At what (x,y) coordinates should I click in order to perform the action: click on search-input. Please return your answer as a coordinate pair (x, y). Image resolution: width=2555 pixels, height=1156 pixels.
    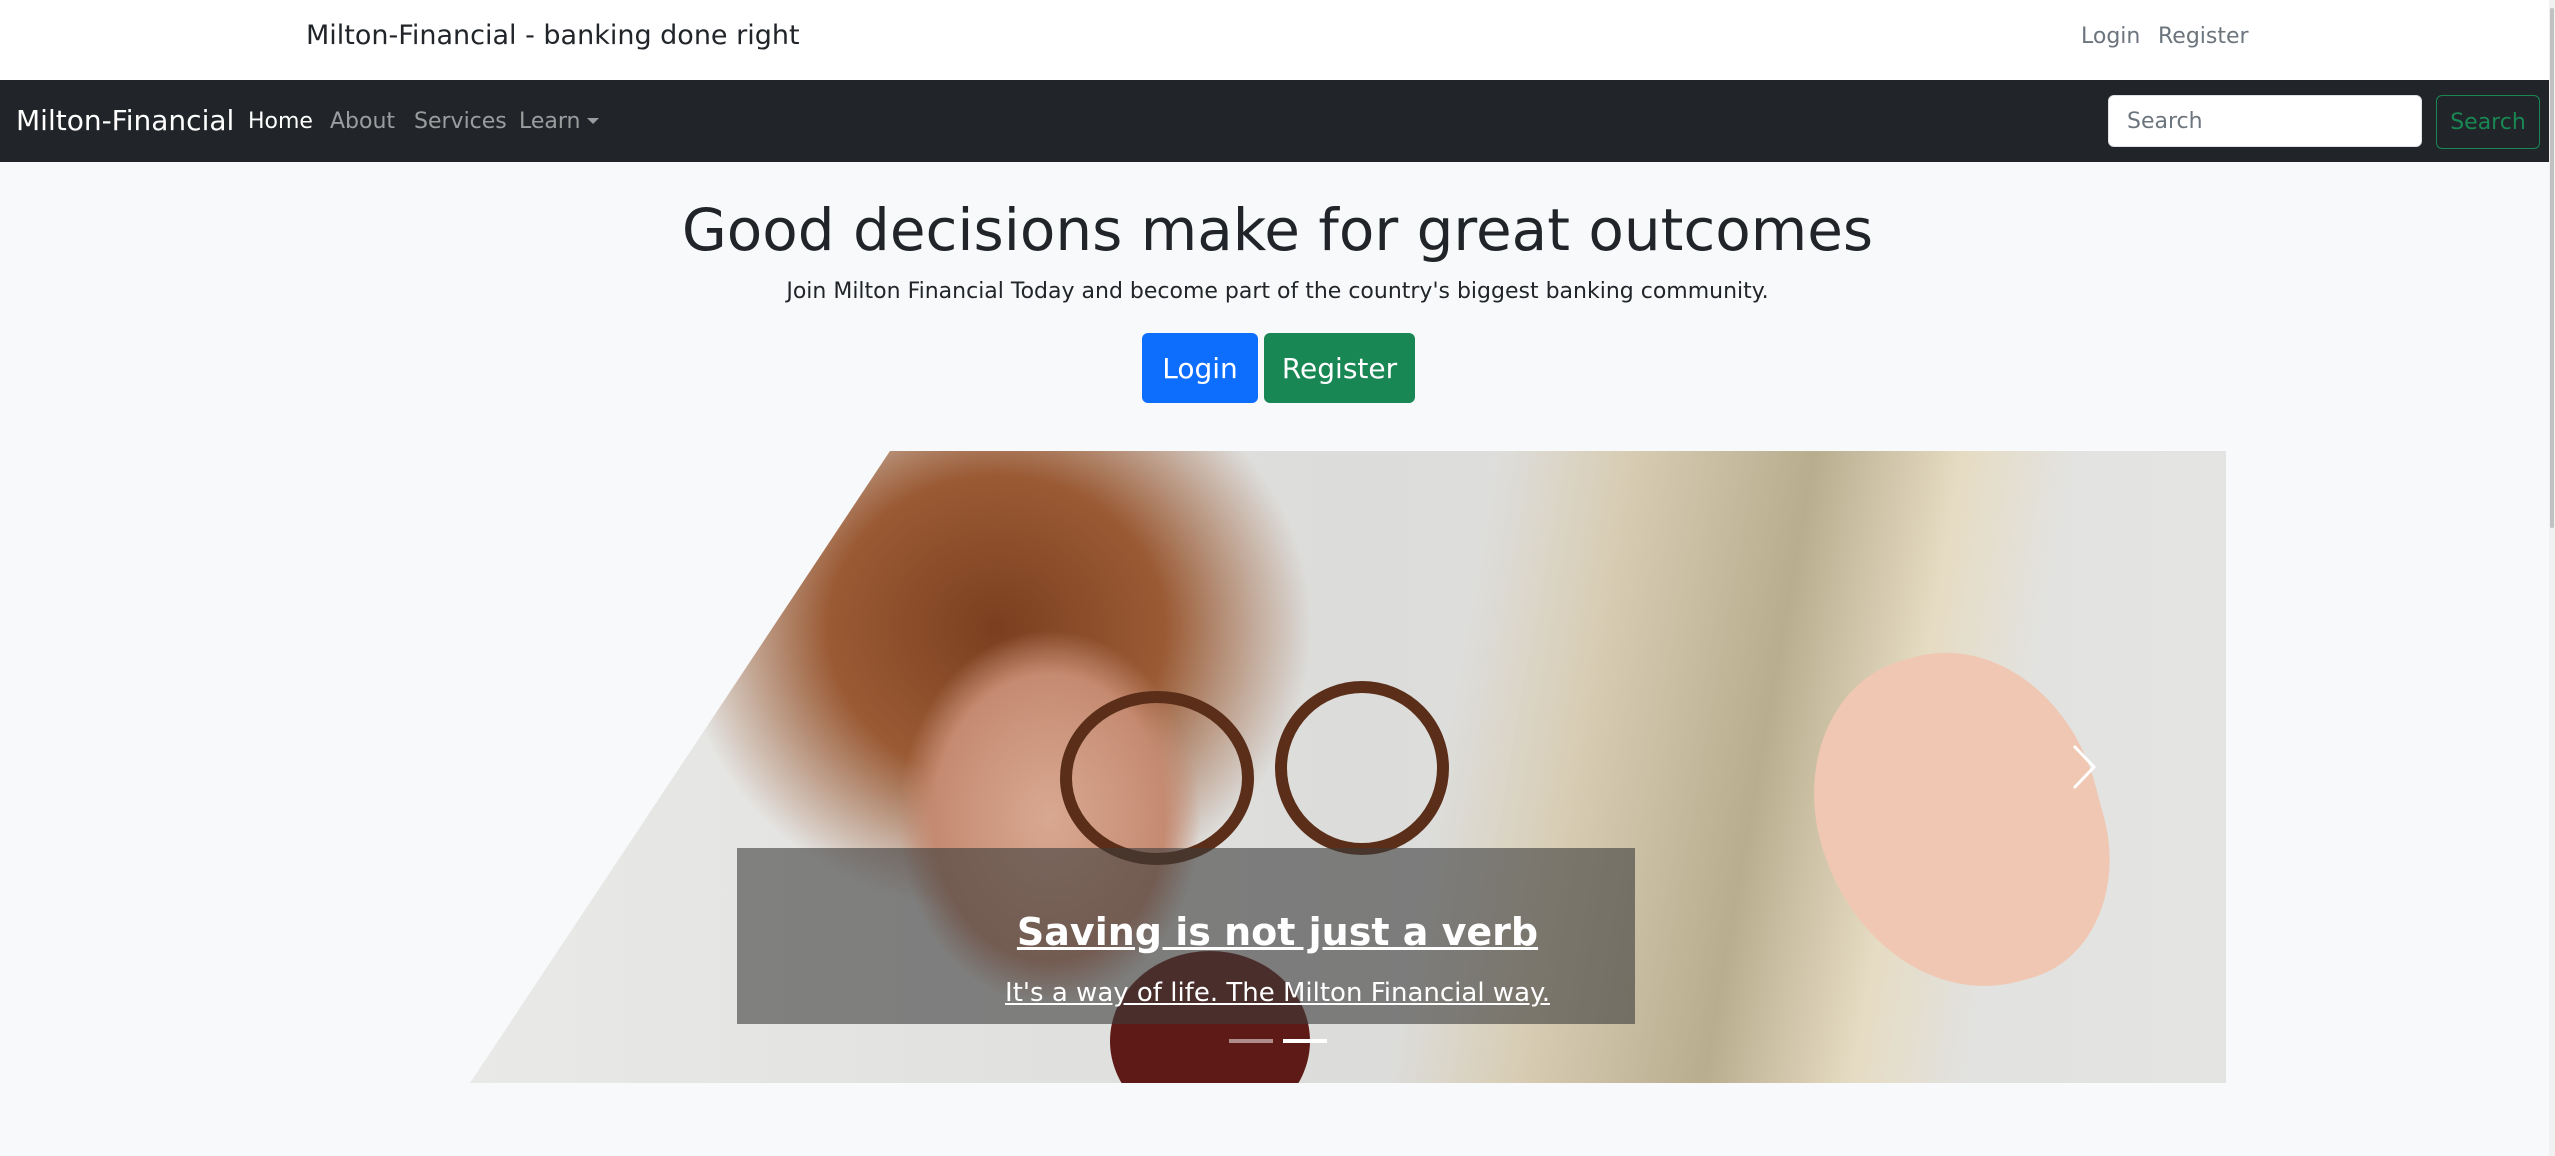
    Looking at the image, I should click on (2265, 121).